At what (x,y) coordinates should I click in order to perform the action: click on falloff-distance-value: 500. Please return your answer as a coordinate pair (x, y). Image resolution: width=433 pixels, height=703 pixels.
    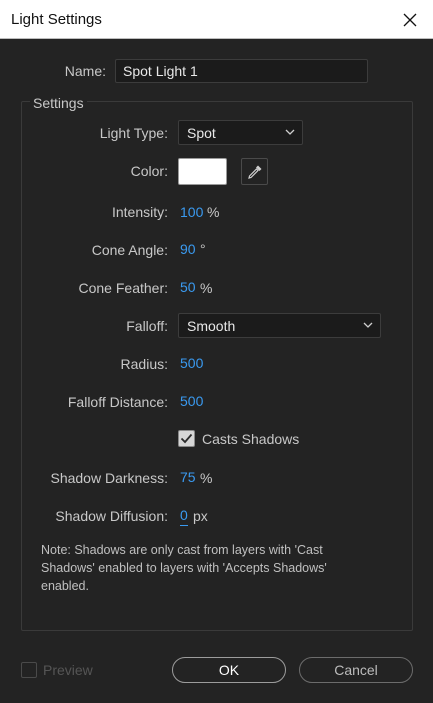
    Looking at the image, I should click on (191, 401).